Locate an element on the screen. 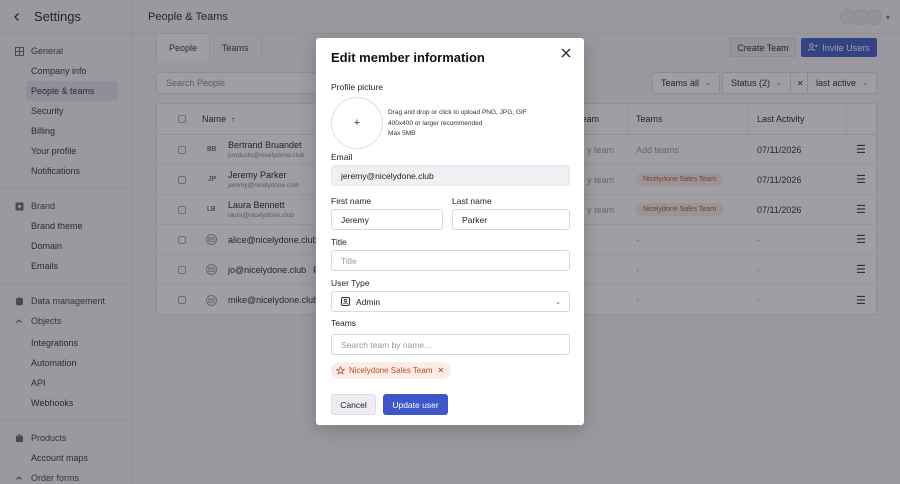 The width and height of the screenshot is (900, 484). modal-title: Edit member information is located at coordinates (408, 57).